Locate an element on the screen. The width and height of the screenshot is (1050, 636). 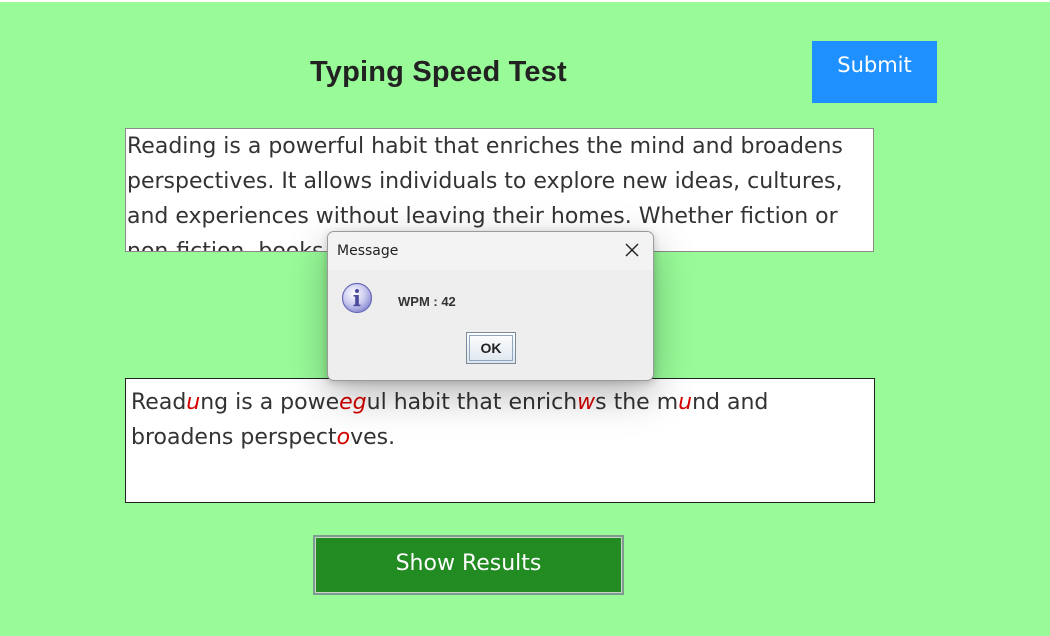
typed-error-segment: o is located at coordinates (343, 437).